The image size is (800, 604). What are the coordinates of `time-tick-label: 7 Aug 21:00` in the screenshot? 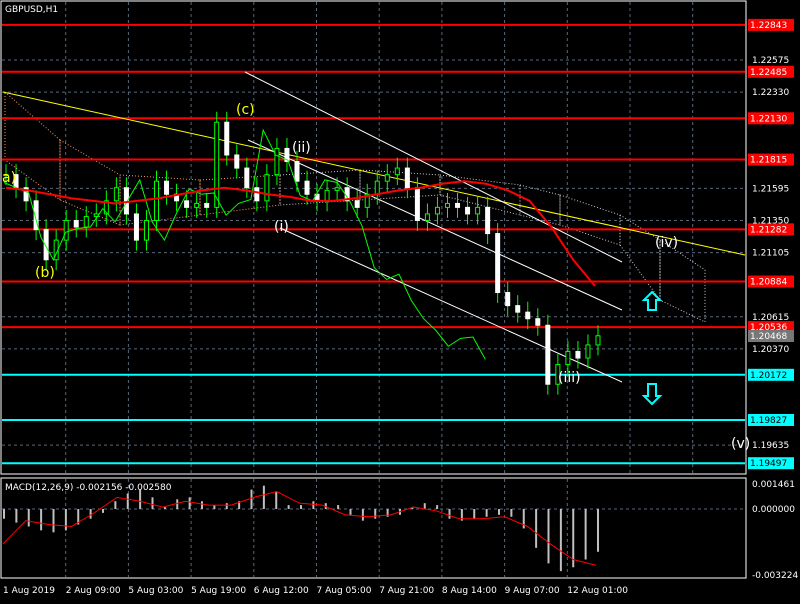 It's located at (406, 591).